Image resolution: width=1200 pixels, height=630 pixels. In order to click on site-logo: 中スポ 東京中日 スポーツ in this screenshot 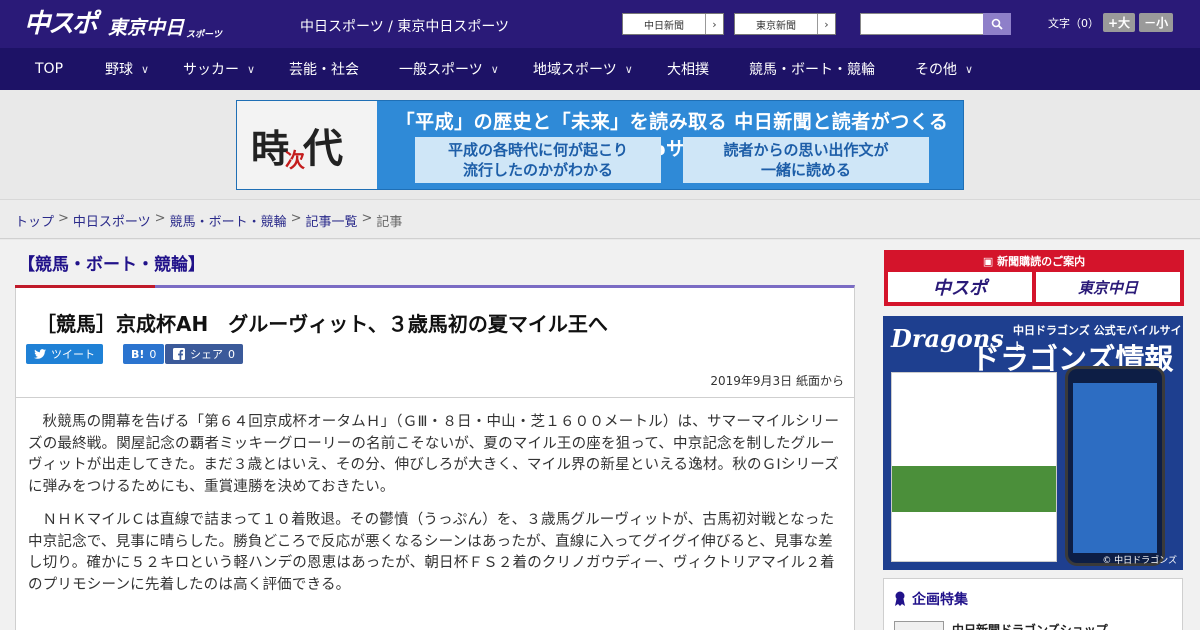, I will do `click(123, 24)`.